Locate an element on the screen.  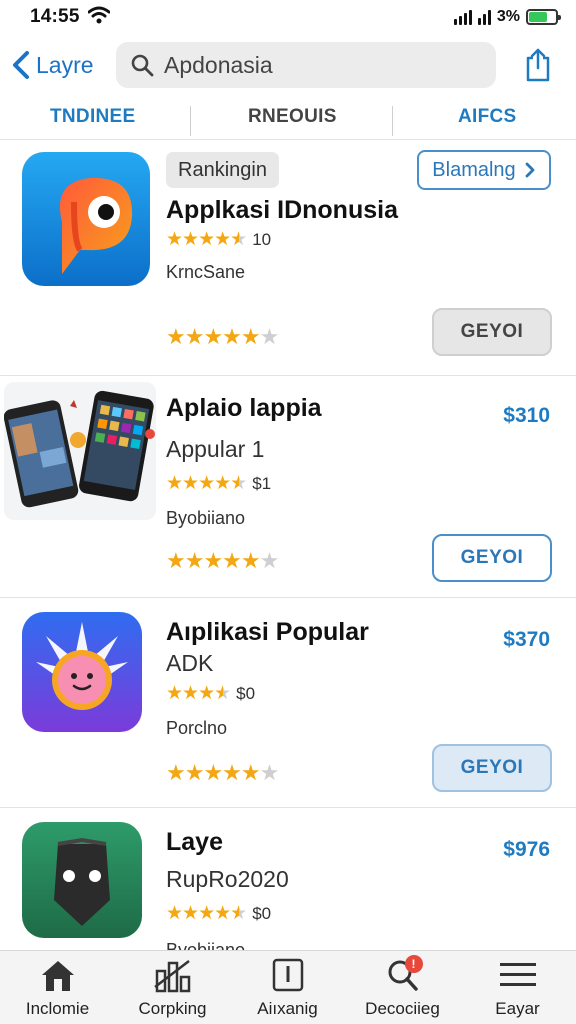
tabbar-label: Inclomie is located at coordinates (57, 1008).